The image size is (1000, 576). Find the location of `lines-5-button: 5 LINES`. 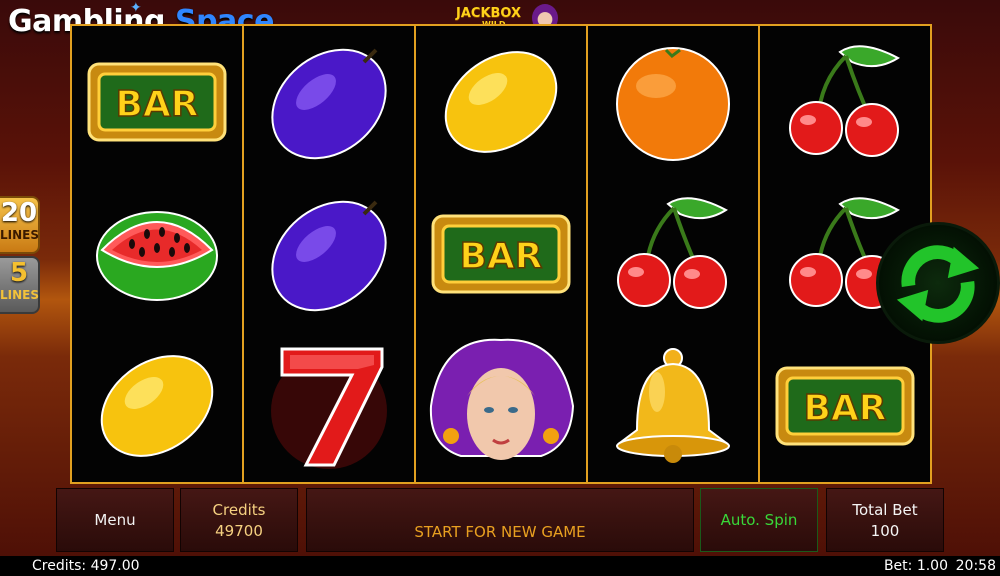

lines-5-button: 5 LINES is located at coordinates (20, 285).